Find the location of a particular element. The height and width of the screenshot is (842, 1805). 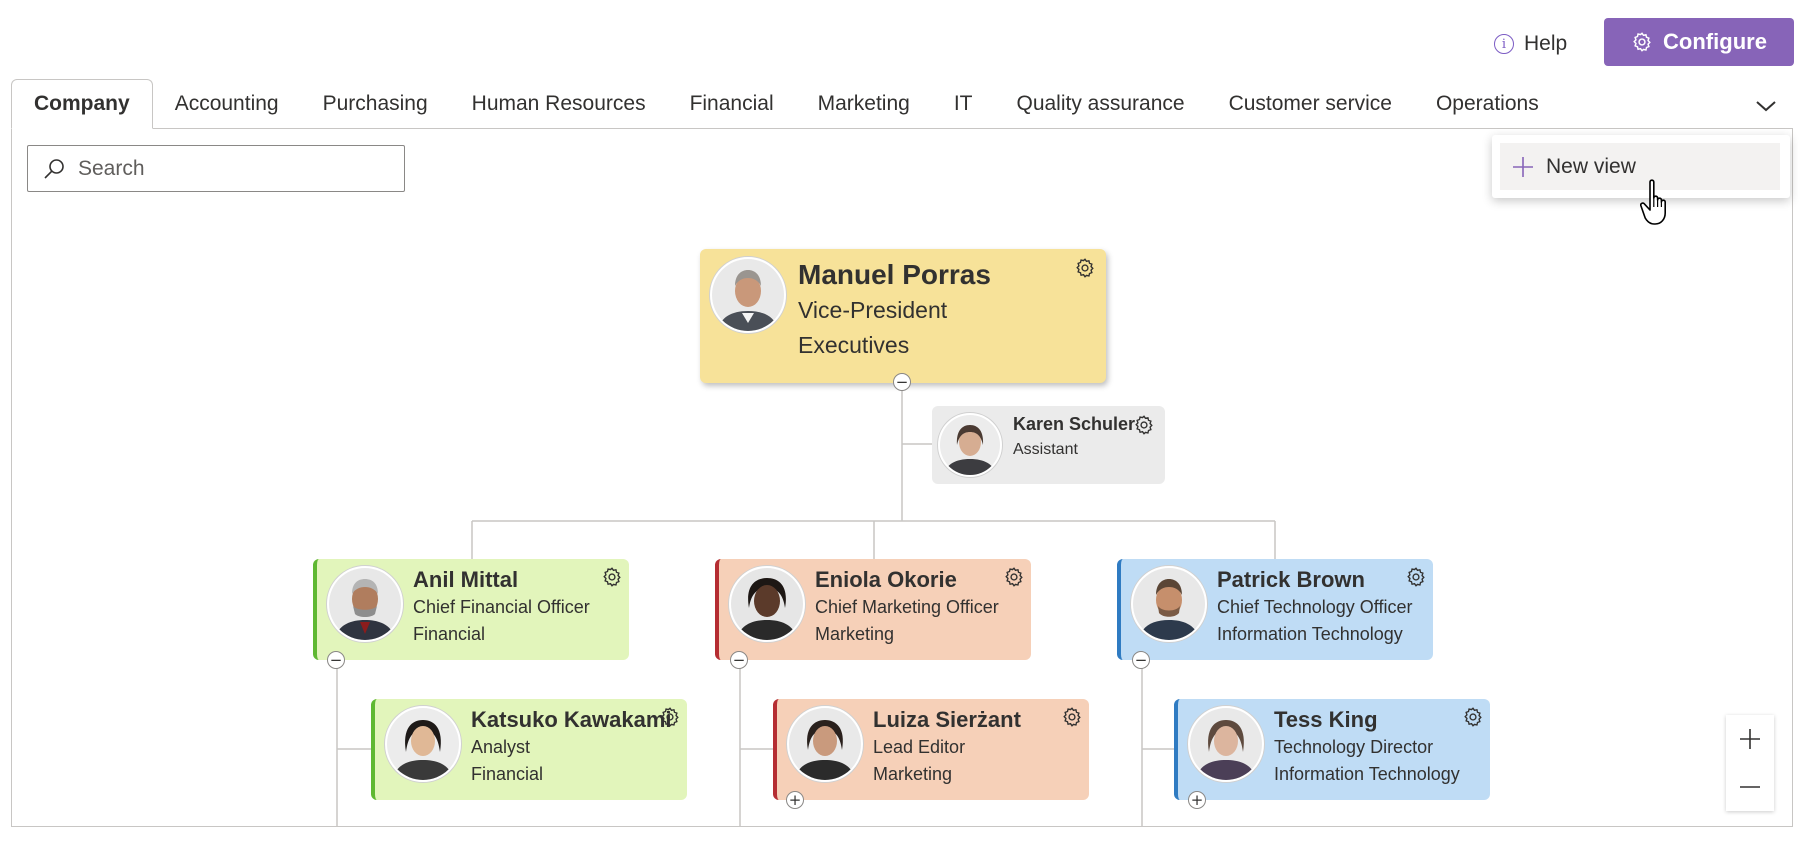

person-name: Luiza Sierżant is located at coordinates (947, 719).